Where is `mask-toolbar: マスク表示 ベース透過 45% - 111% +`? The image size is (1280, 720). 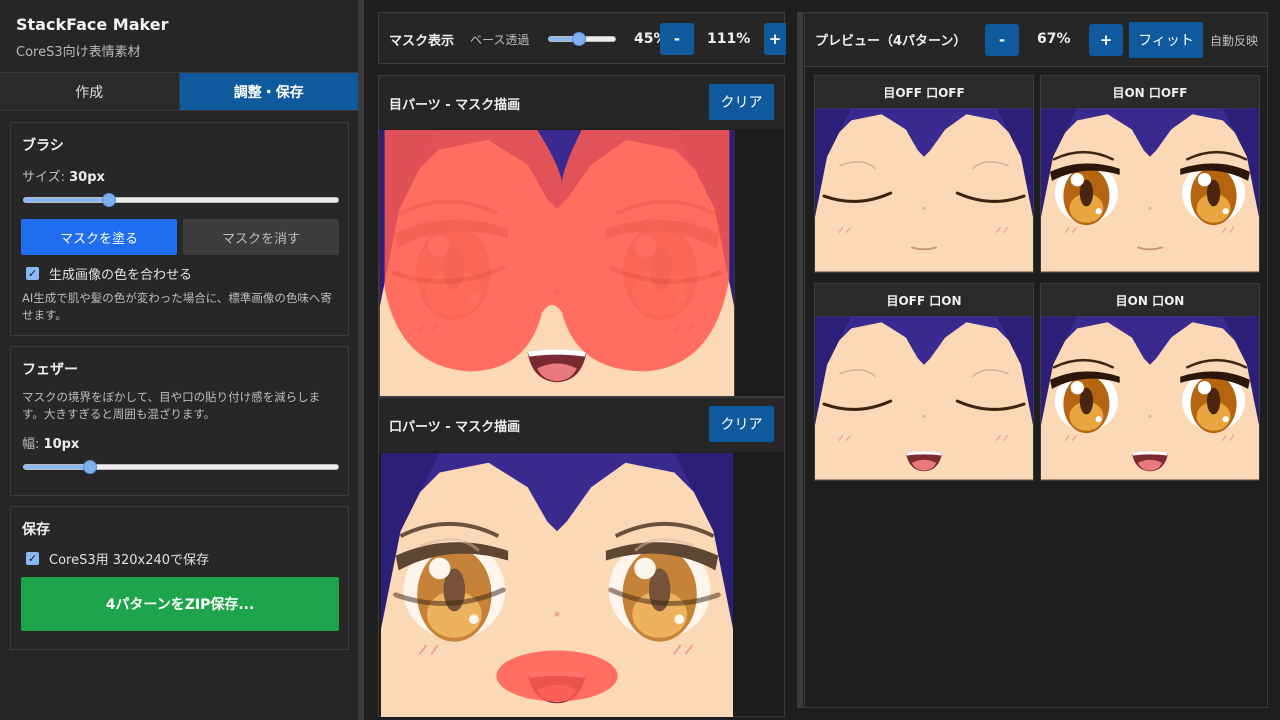
mask-toolbar: マスク表示 ベース透過 45% - 111% + is located at coordinates (582, 38).